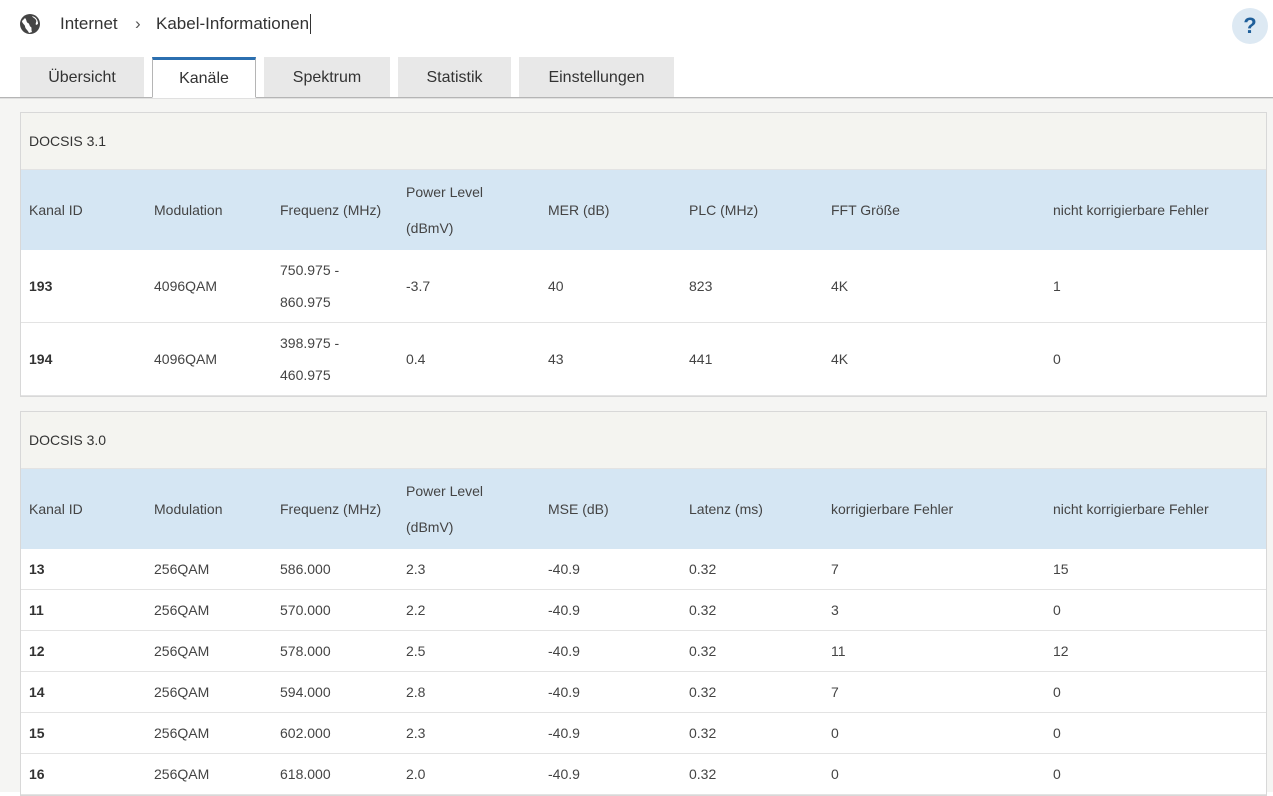  I want to click on channel-id: 15, so click(83, 733).